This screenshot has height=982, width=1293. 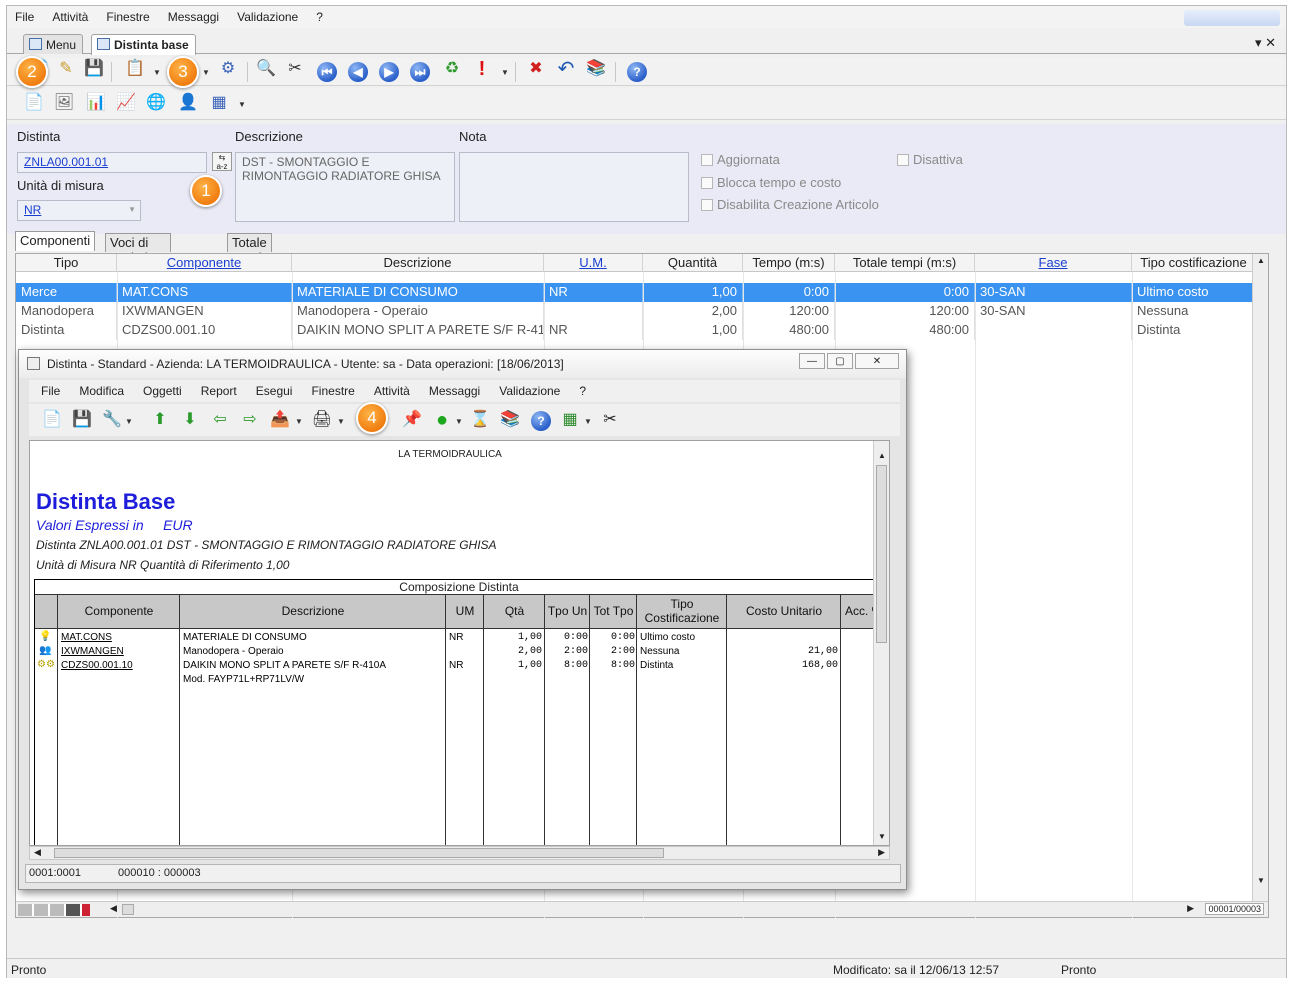 I want to click on settings-icon: ⚙, so click(x=228, y=69).